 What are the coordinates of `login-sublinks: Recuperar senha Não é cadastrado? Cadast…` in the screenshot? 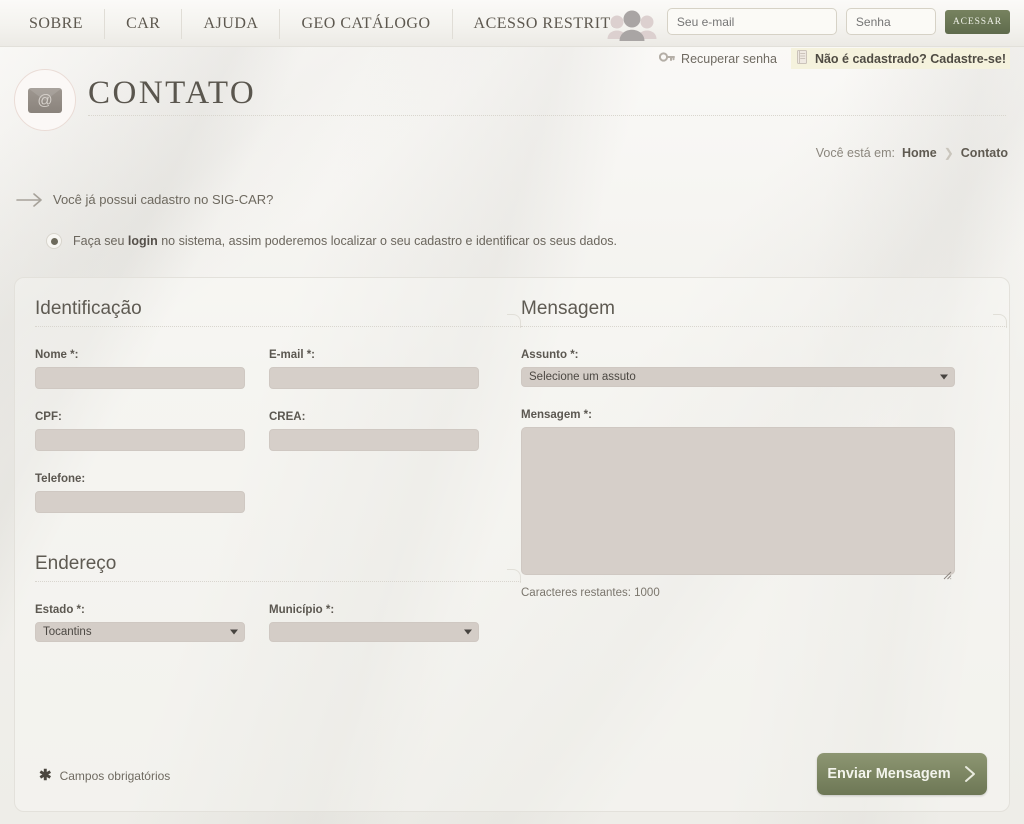 It's located at (834, 58).